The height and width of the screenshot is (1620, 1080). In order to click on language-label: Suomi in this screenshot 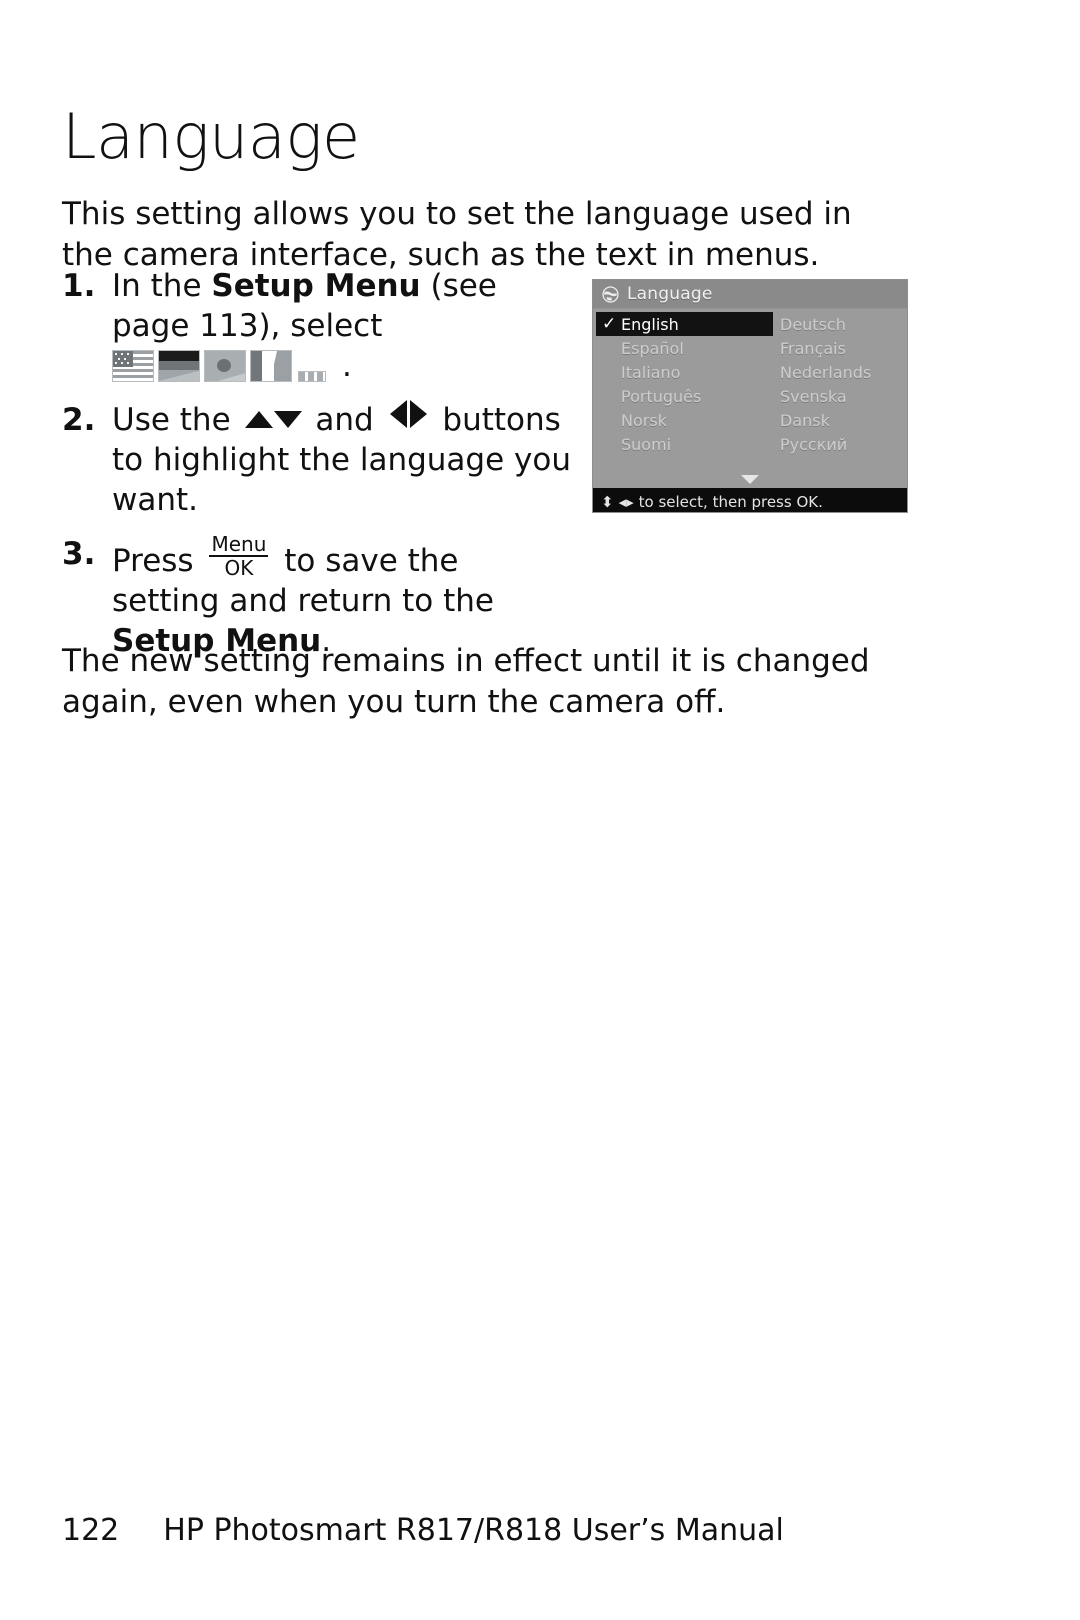, I will do `click(646, 444)`.